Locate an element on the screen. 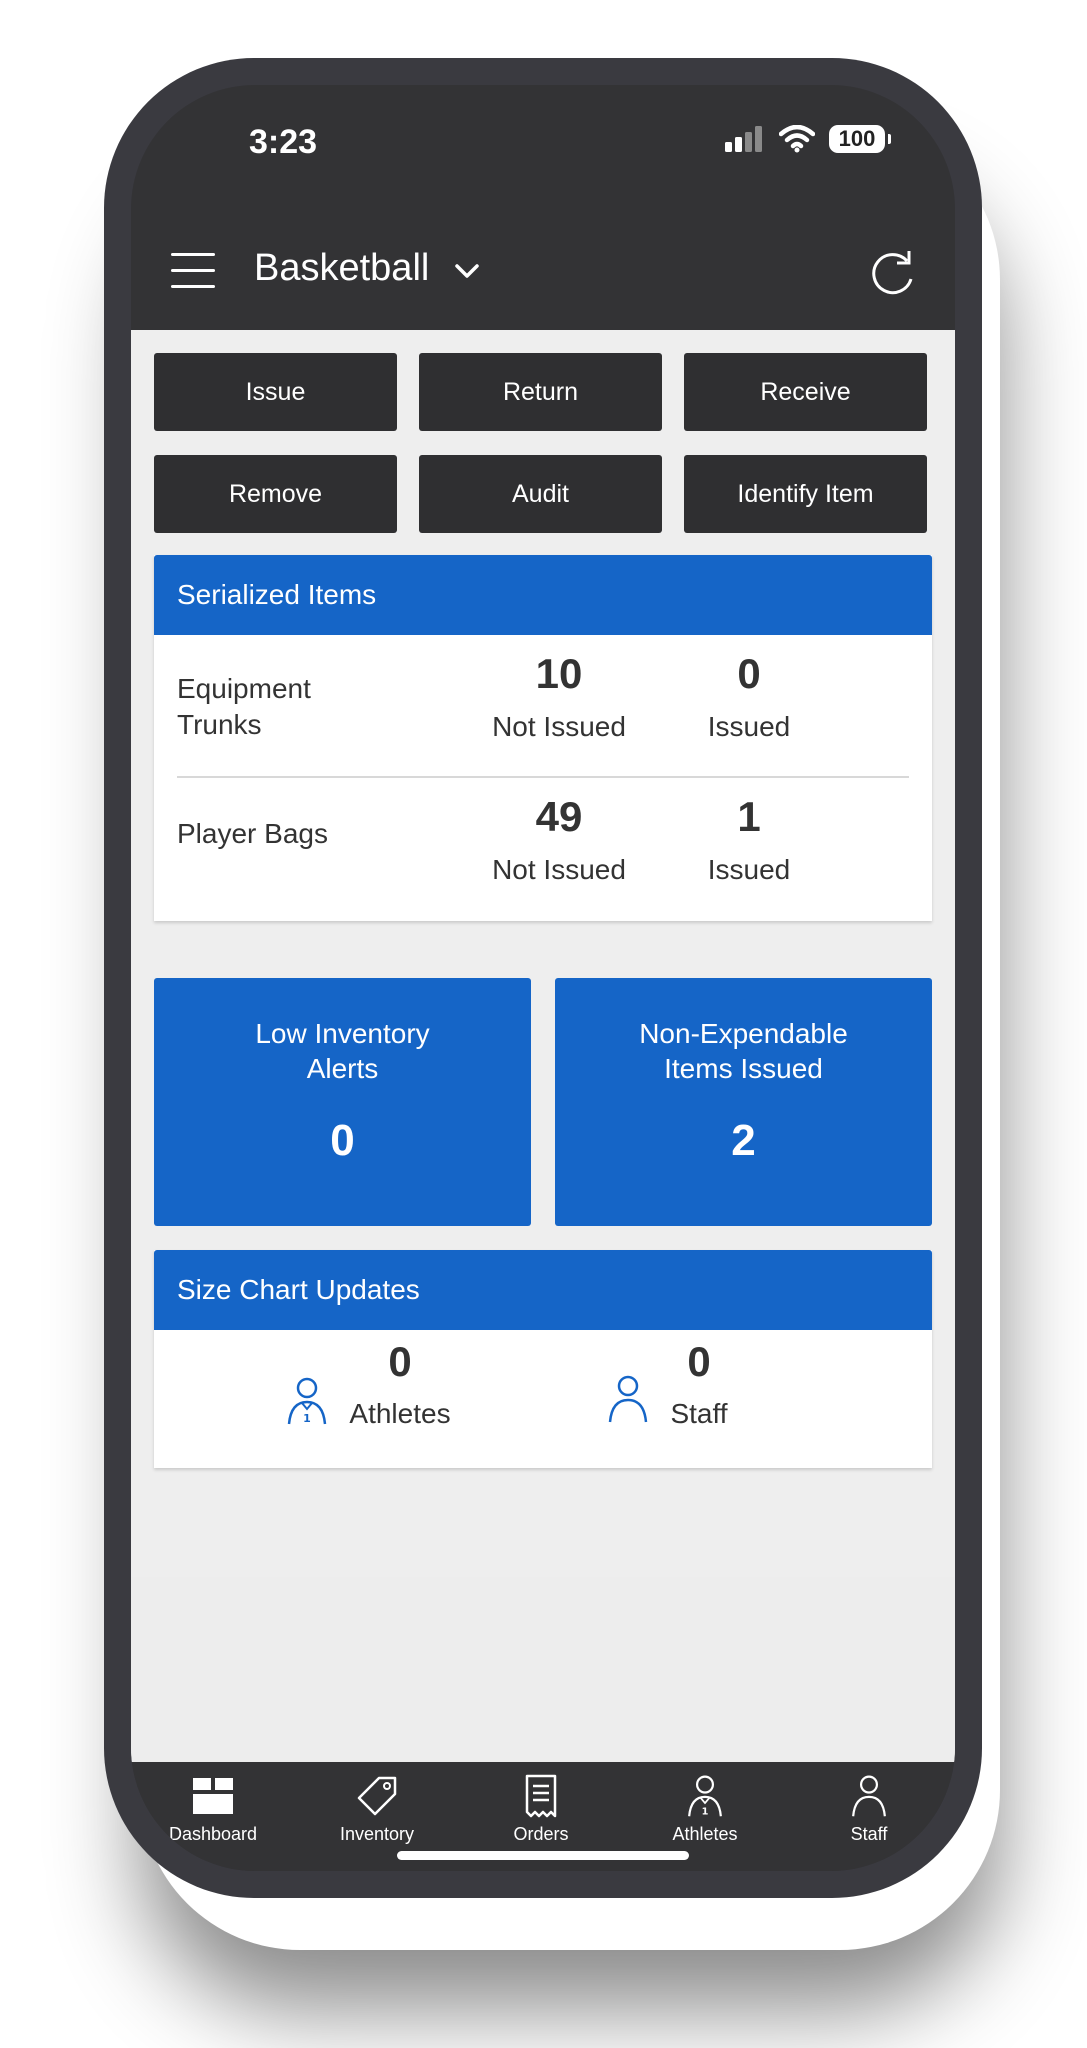 The height and width of the screenshot is (2048, 1087). serialized-row-equipment-trunks: Equipment Trunks 10 Not Issued 0 Issued is located at coordinates (543, 706).